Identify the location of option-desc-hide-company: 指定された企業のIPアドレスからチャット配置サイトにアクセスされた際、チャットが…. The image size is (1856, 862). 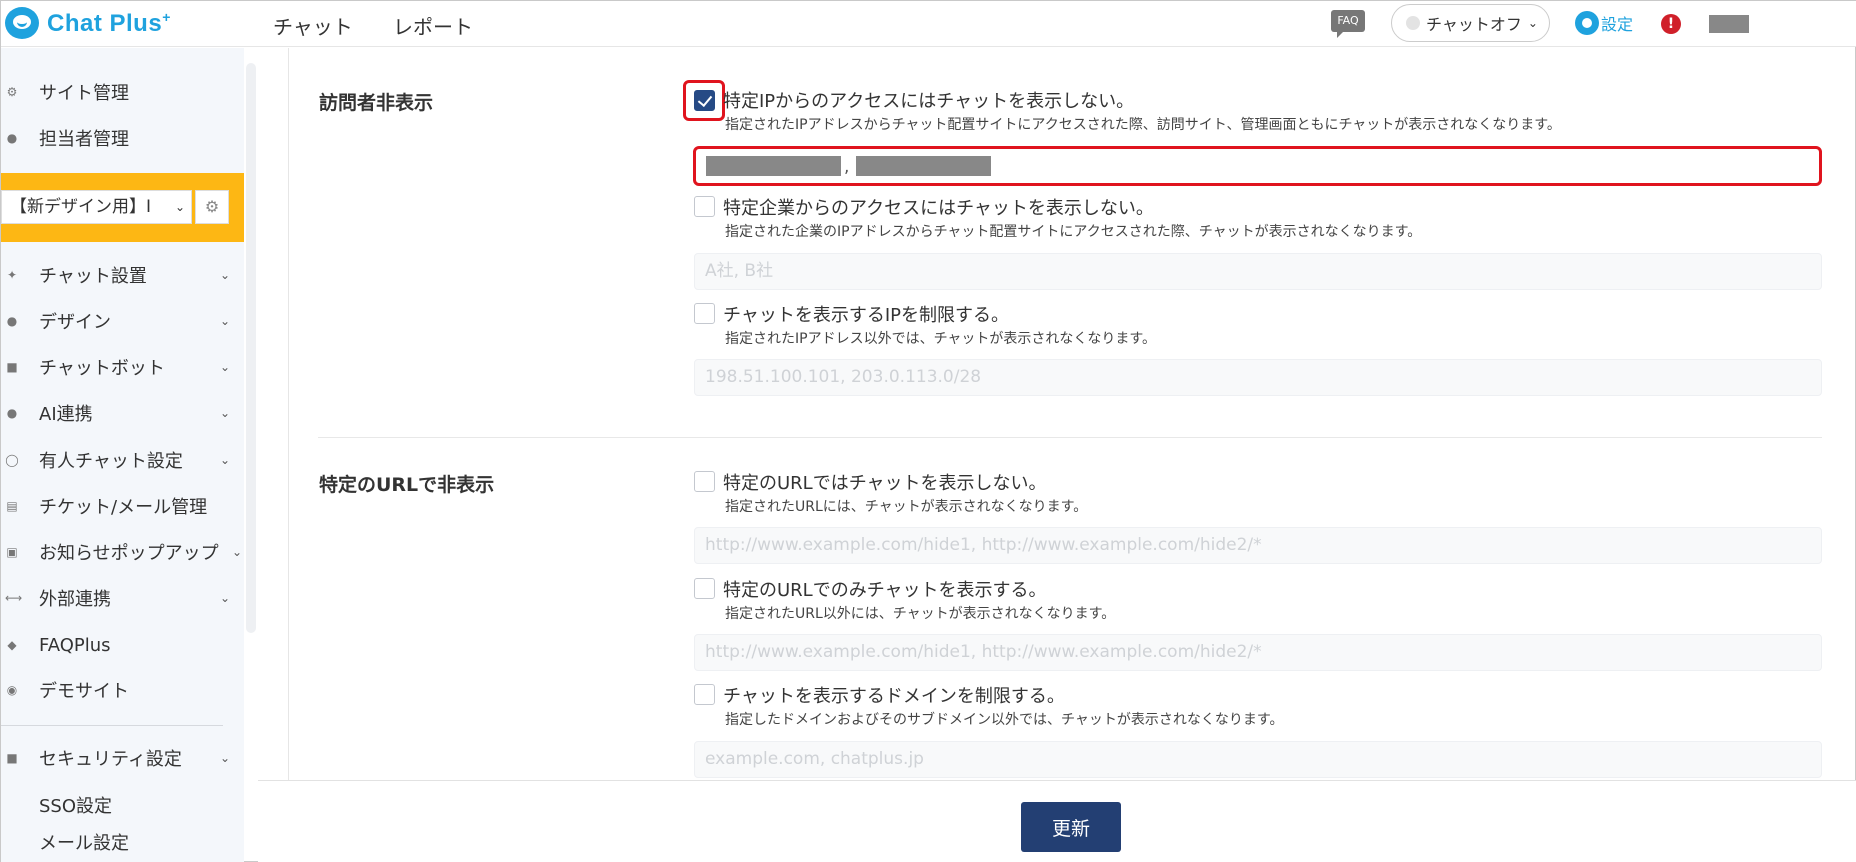
(1073, 232).